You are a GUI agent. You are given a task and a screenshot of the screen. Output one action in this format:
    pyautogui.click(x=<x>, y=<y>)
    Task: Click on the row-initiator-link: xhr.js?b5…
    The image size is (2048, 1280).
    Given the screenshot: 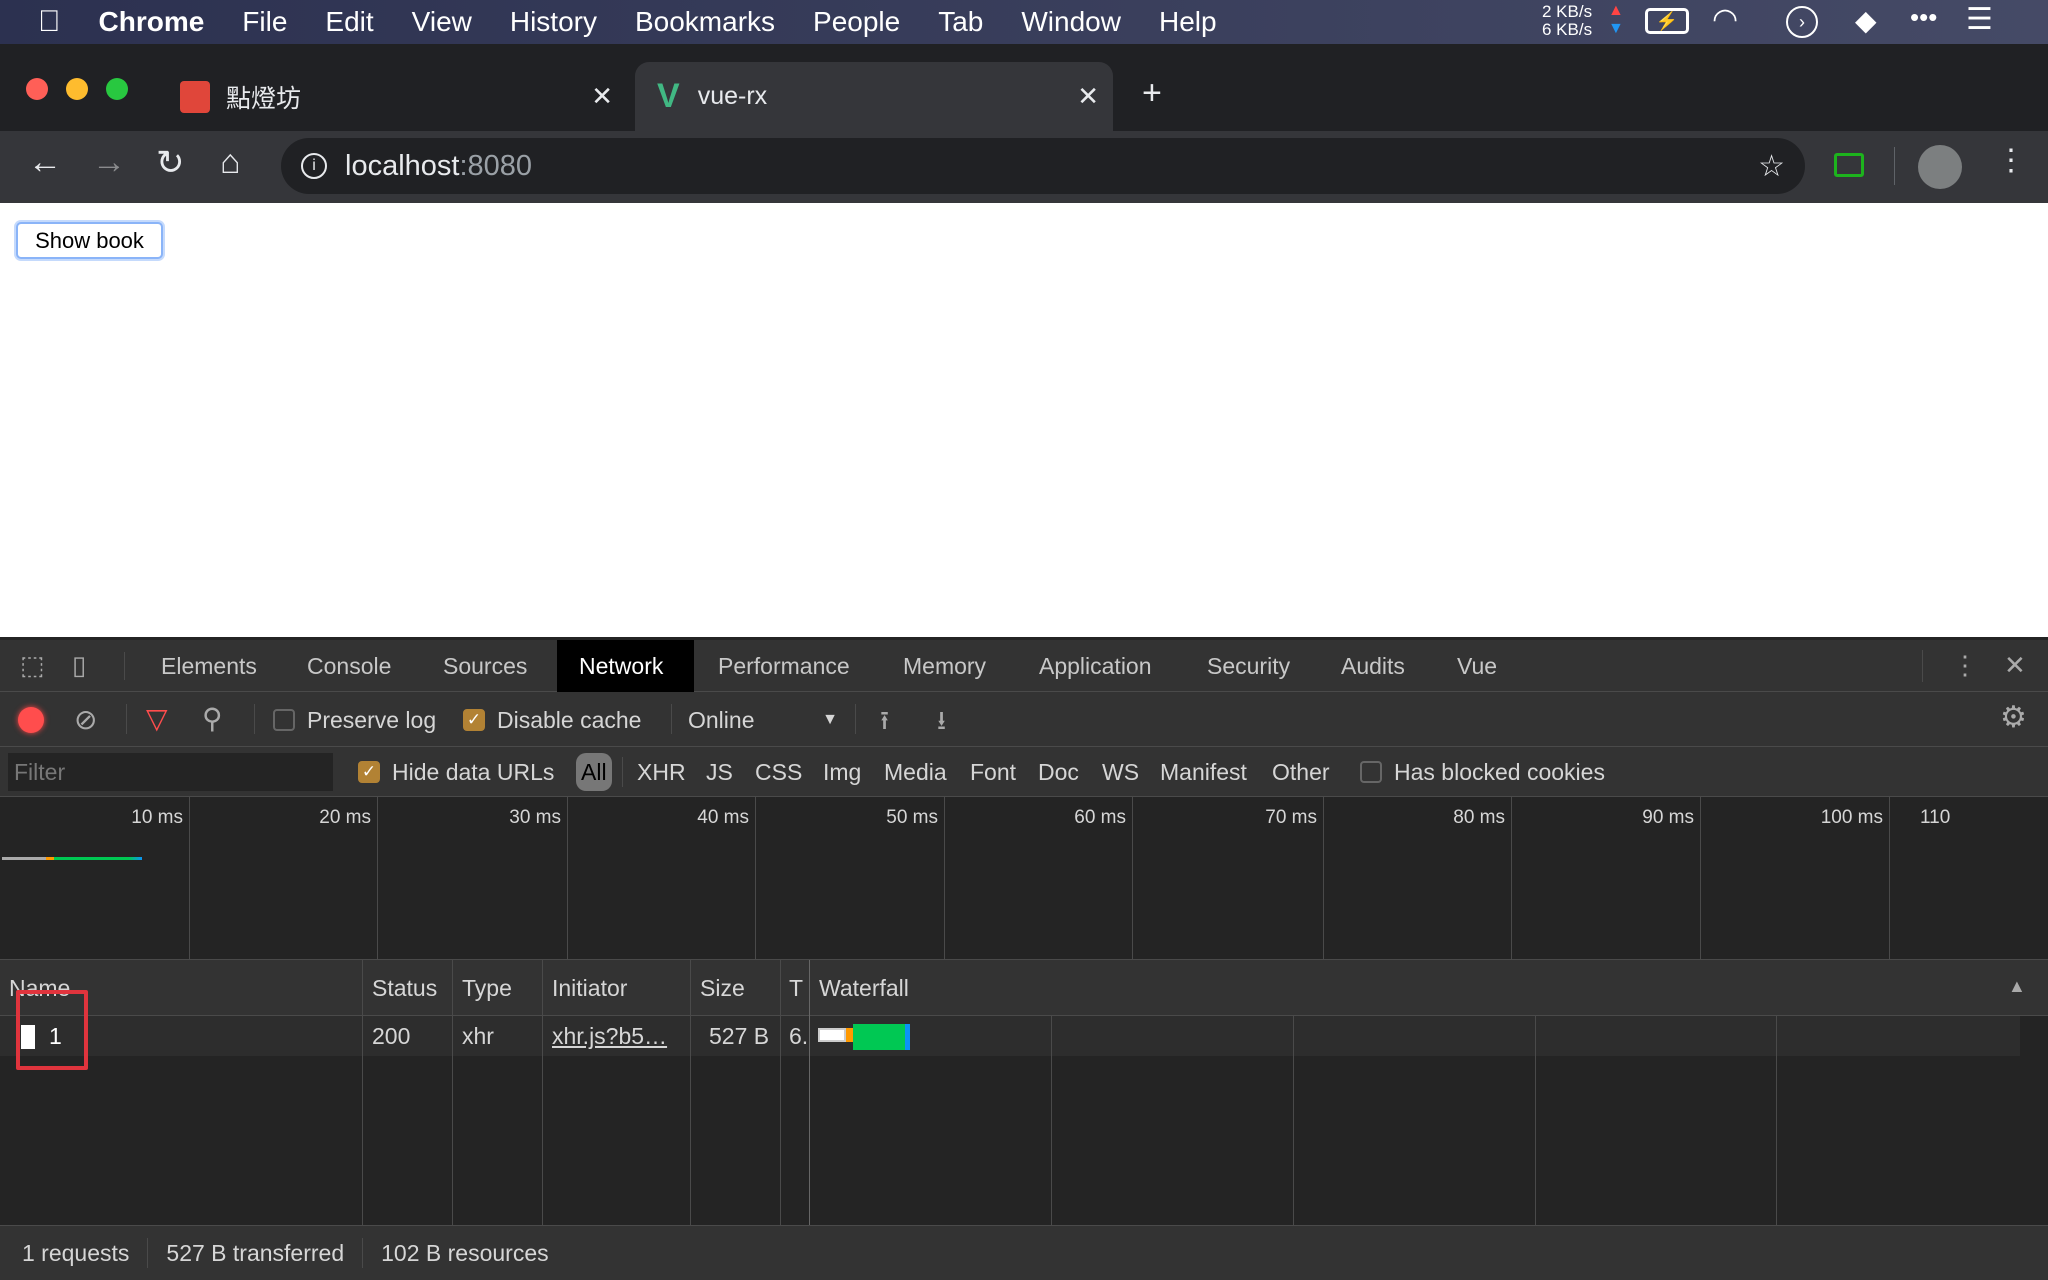 What is the action you would take?
    pyautogui.click(x=605, y=1036)
    